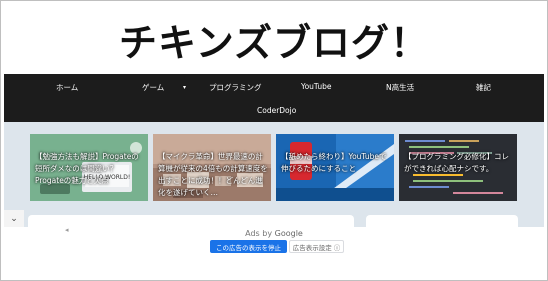 This screenshot has width=548, height=281. What do you see at coordinates (483, 87) in the screenshot?
I see `nav-item-misc: 雑記` at bounding box center [483, 87].